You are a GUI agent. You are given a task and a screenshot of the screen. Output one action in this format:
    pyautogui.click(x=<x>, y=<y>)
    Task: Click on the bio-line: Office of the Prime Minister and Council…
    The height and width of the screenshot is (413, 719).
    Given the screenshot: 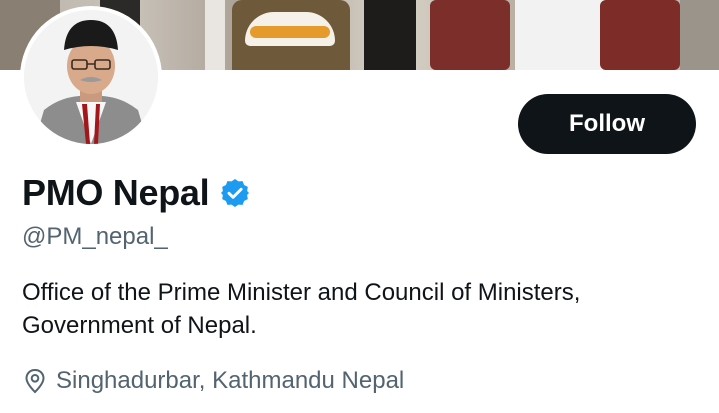 What is the action you would take?
    pyautogui.click(x=301, y=292)
    